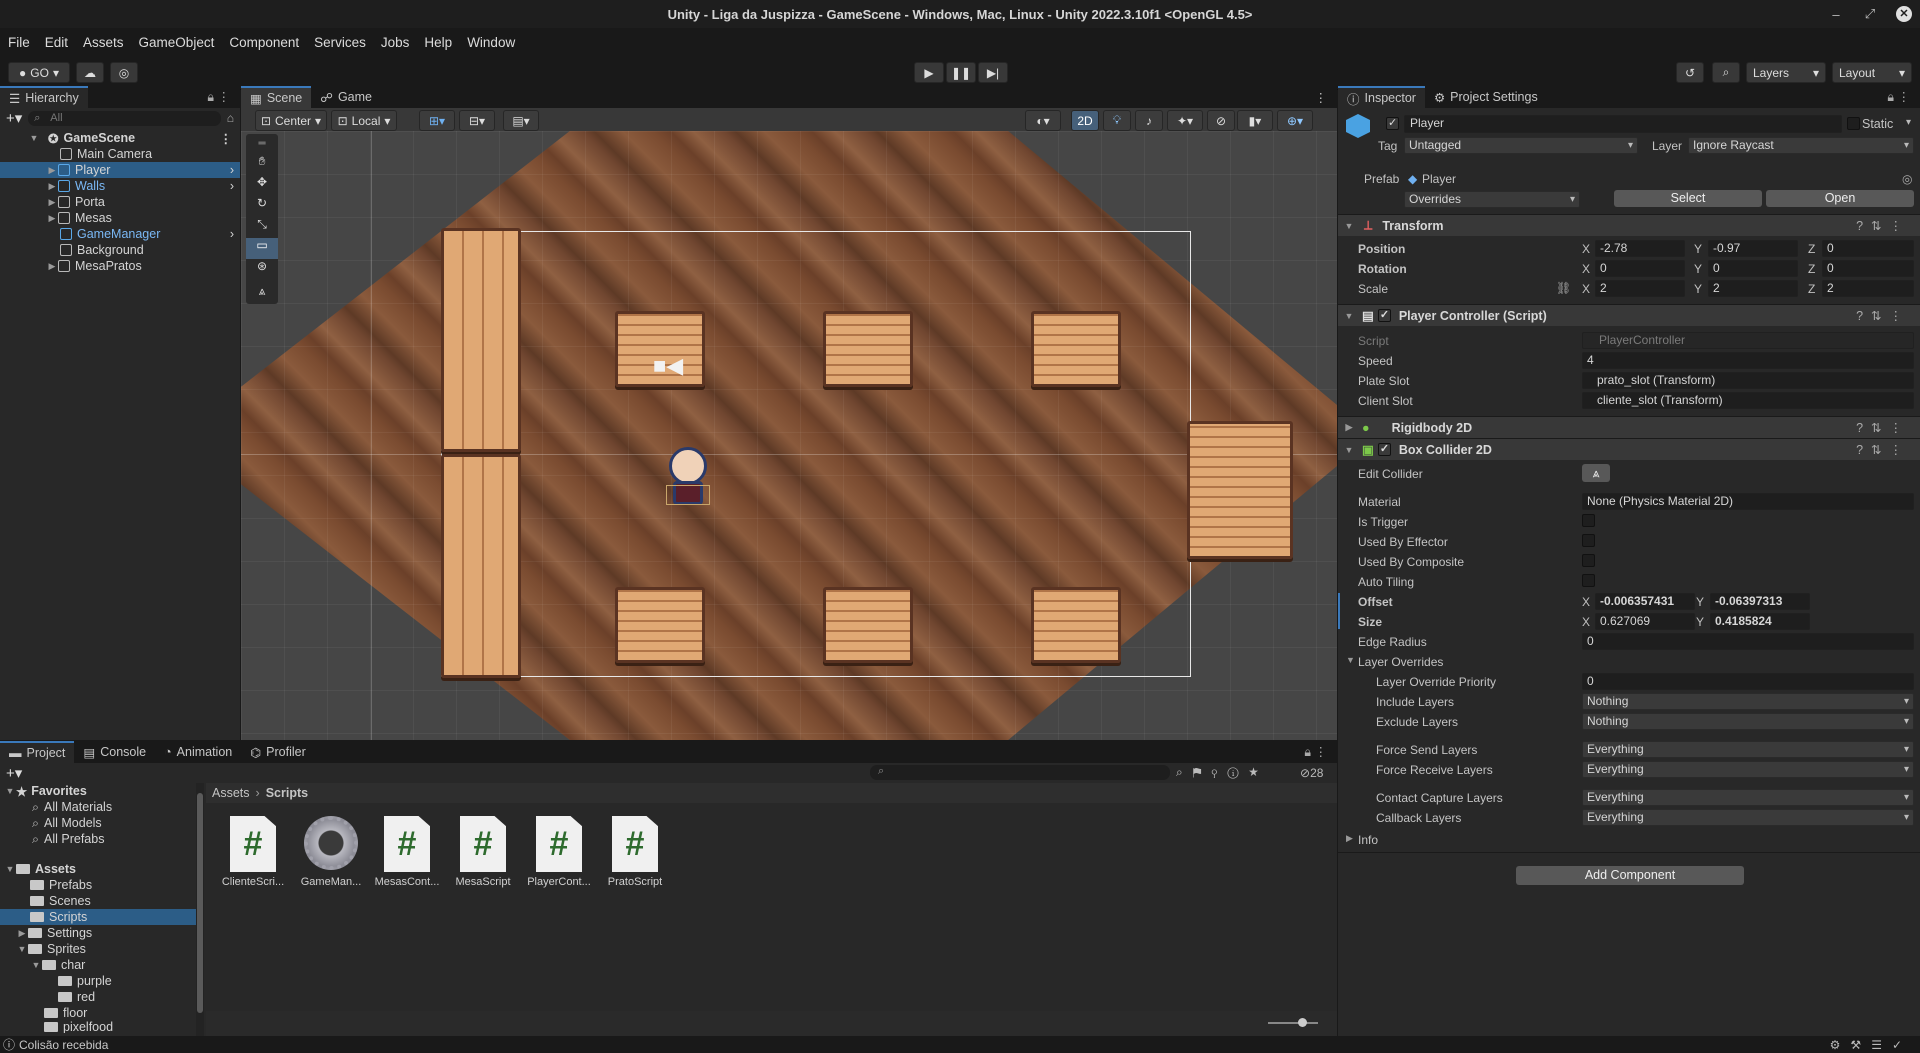 This screenshot has width=1920, height=1053. Describe the element at coordinates (1629, 315) in the screenshot. I see `player-controller-header: ▼ ▤ ✓ Player Controller (Script) ?⇅⋮` at that location.